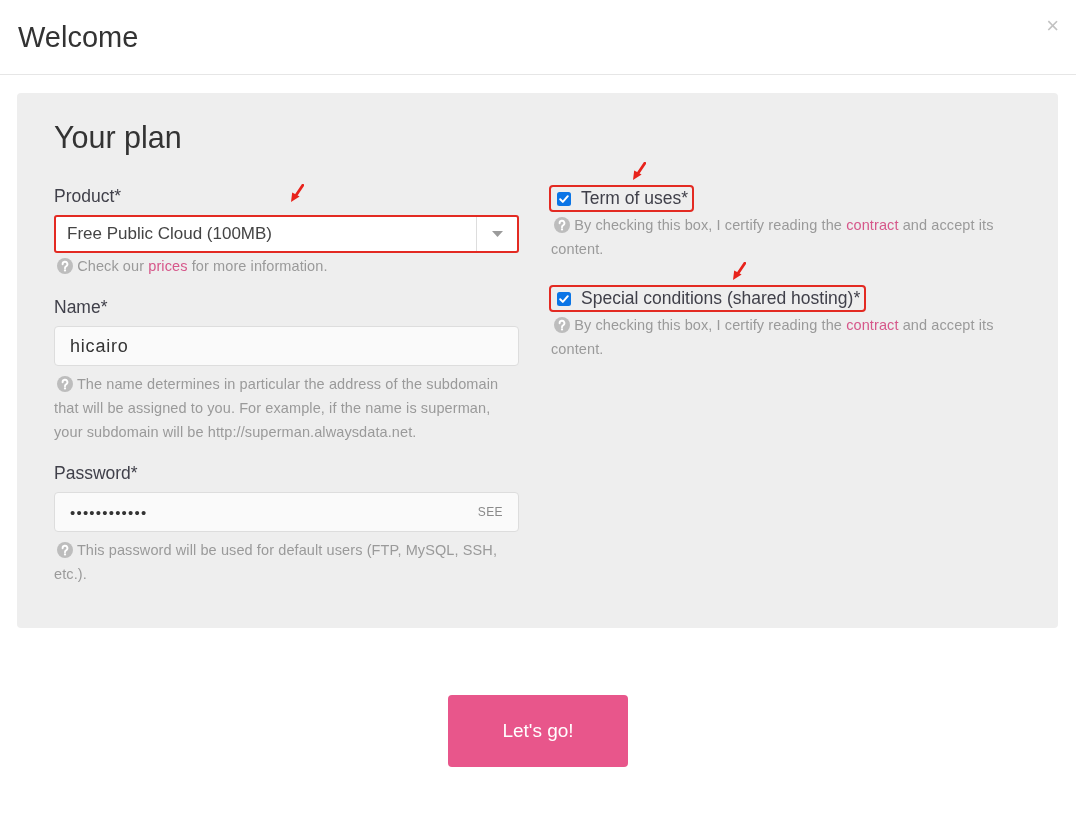  Describe the element at coordinates (88, 196) in the screenshot. I see `field-label: Product*` at that location.